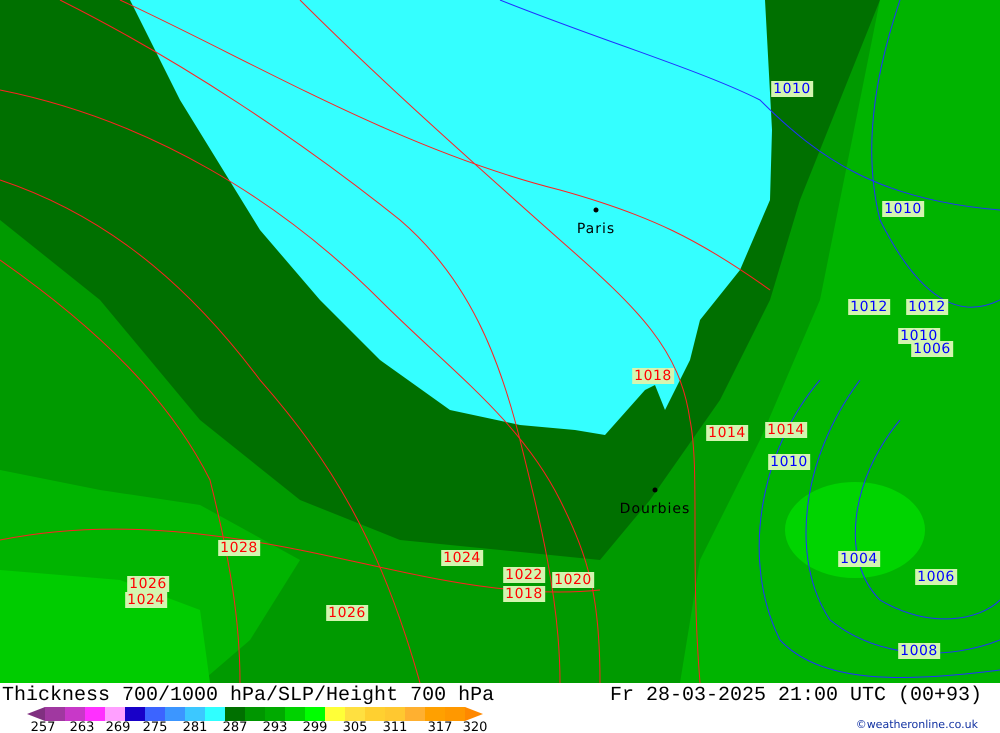 The image size is (1000, 733). I want to click on scale-label: 305, so click(355, 727).